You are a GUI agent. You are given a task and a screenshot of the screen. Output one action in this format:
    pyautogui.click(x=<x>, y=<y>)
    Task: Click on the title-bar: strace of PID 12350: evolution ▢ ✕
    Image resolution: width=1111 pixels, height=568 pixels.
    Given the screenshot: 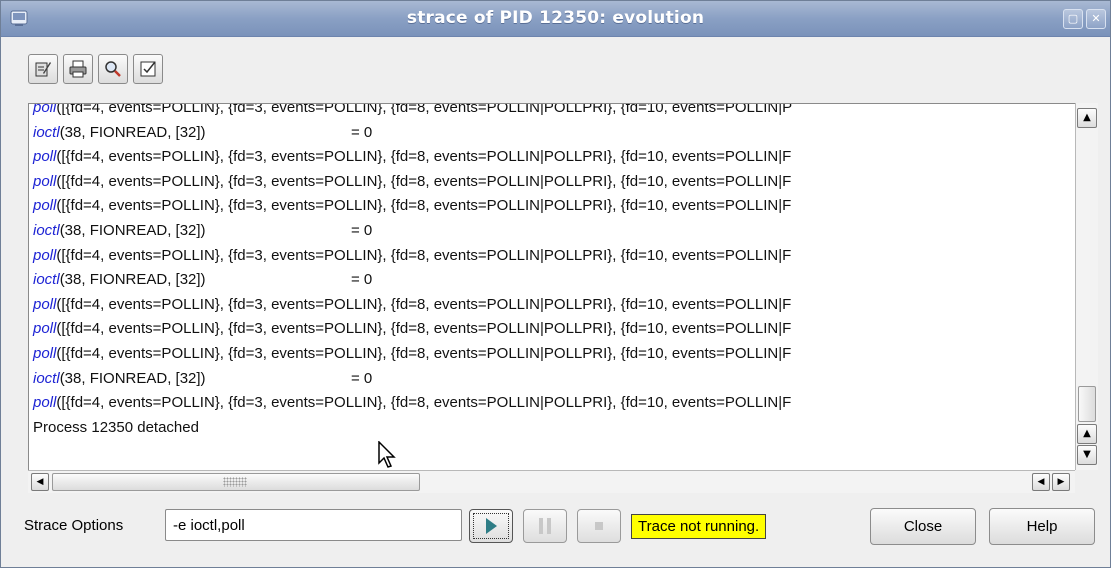 What is the action you would take?
    pyautogui.click(x=555, y=19)
    